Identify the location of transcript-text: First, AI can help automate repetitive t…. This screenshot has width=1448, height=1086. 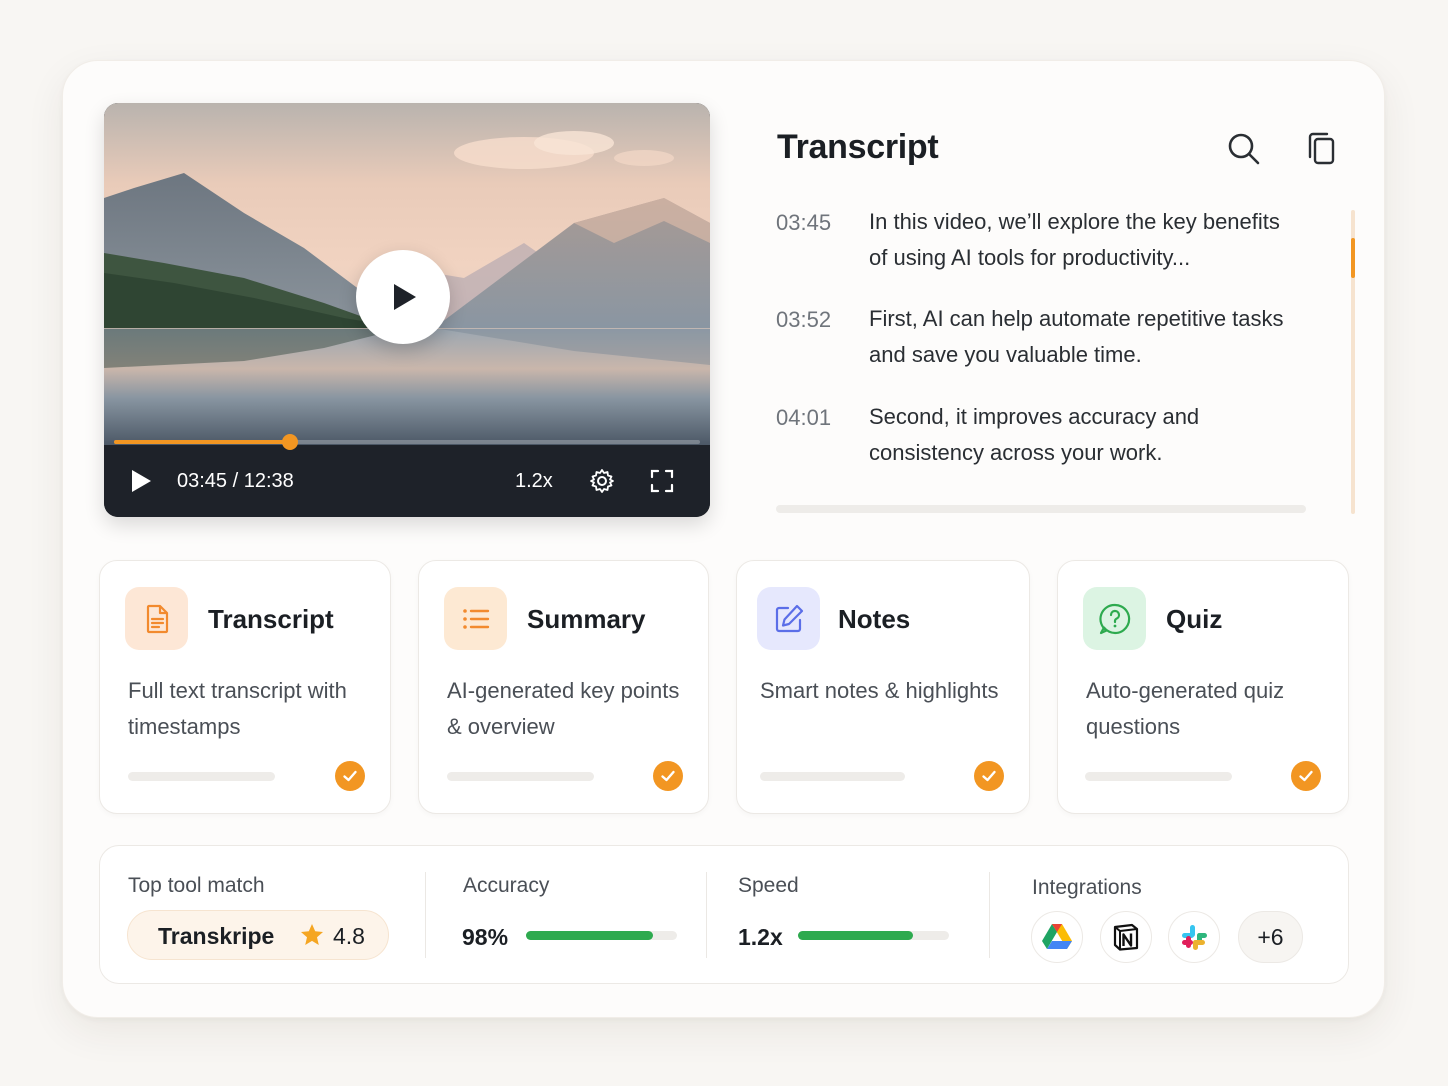
(1076, 336).